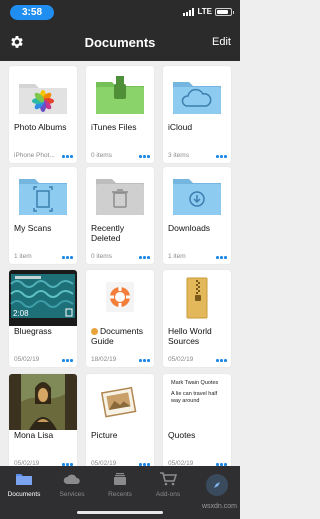  I want to click on file-name: Hello World Sources, so click(190, 336).